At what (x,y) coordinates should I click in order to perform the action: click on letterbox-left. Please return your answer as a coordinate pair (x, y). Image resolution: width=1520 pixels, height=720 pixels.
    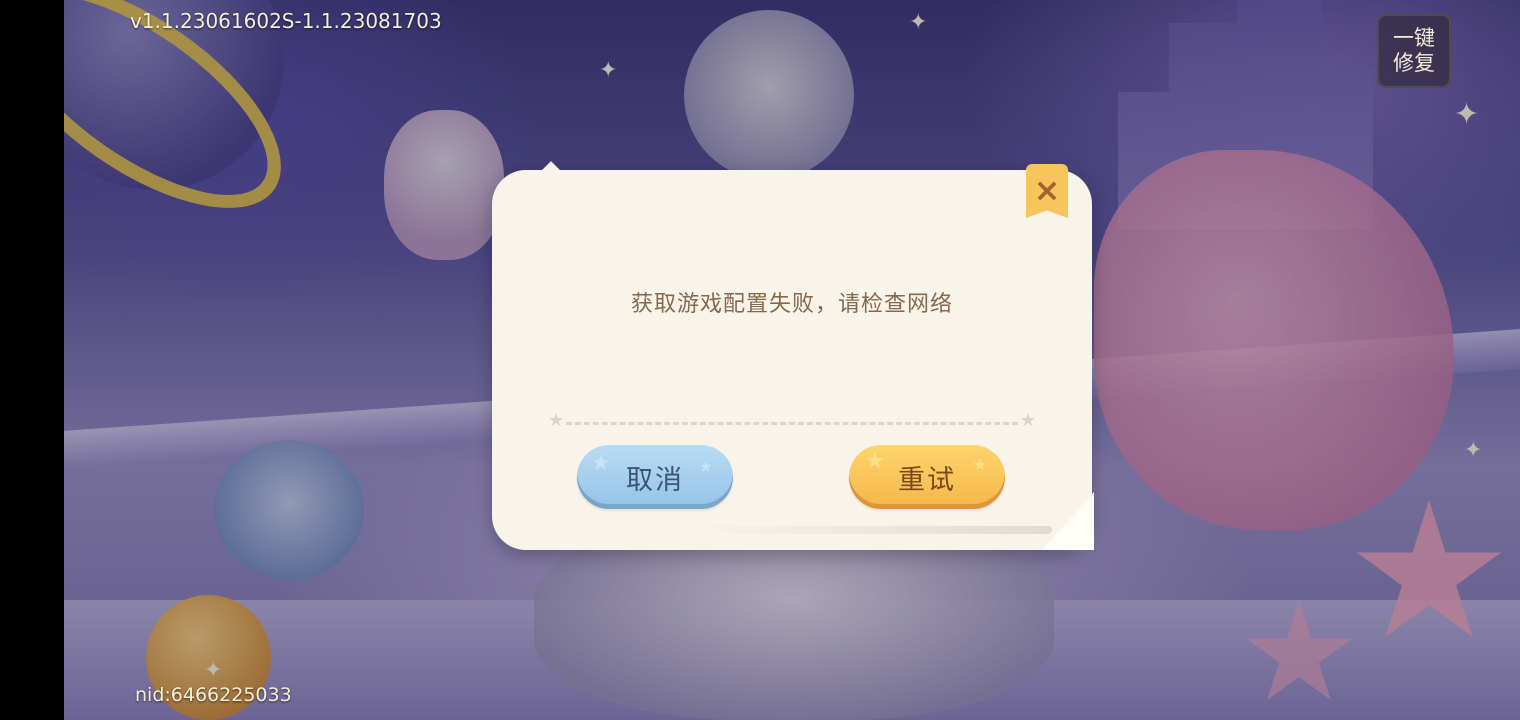
    Looking at the image, I should click on (32, 360).